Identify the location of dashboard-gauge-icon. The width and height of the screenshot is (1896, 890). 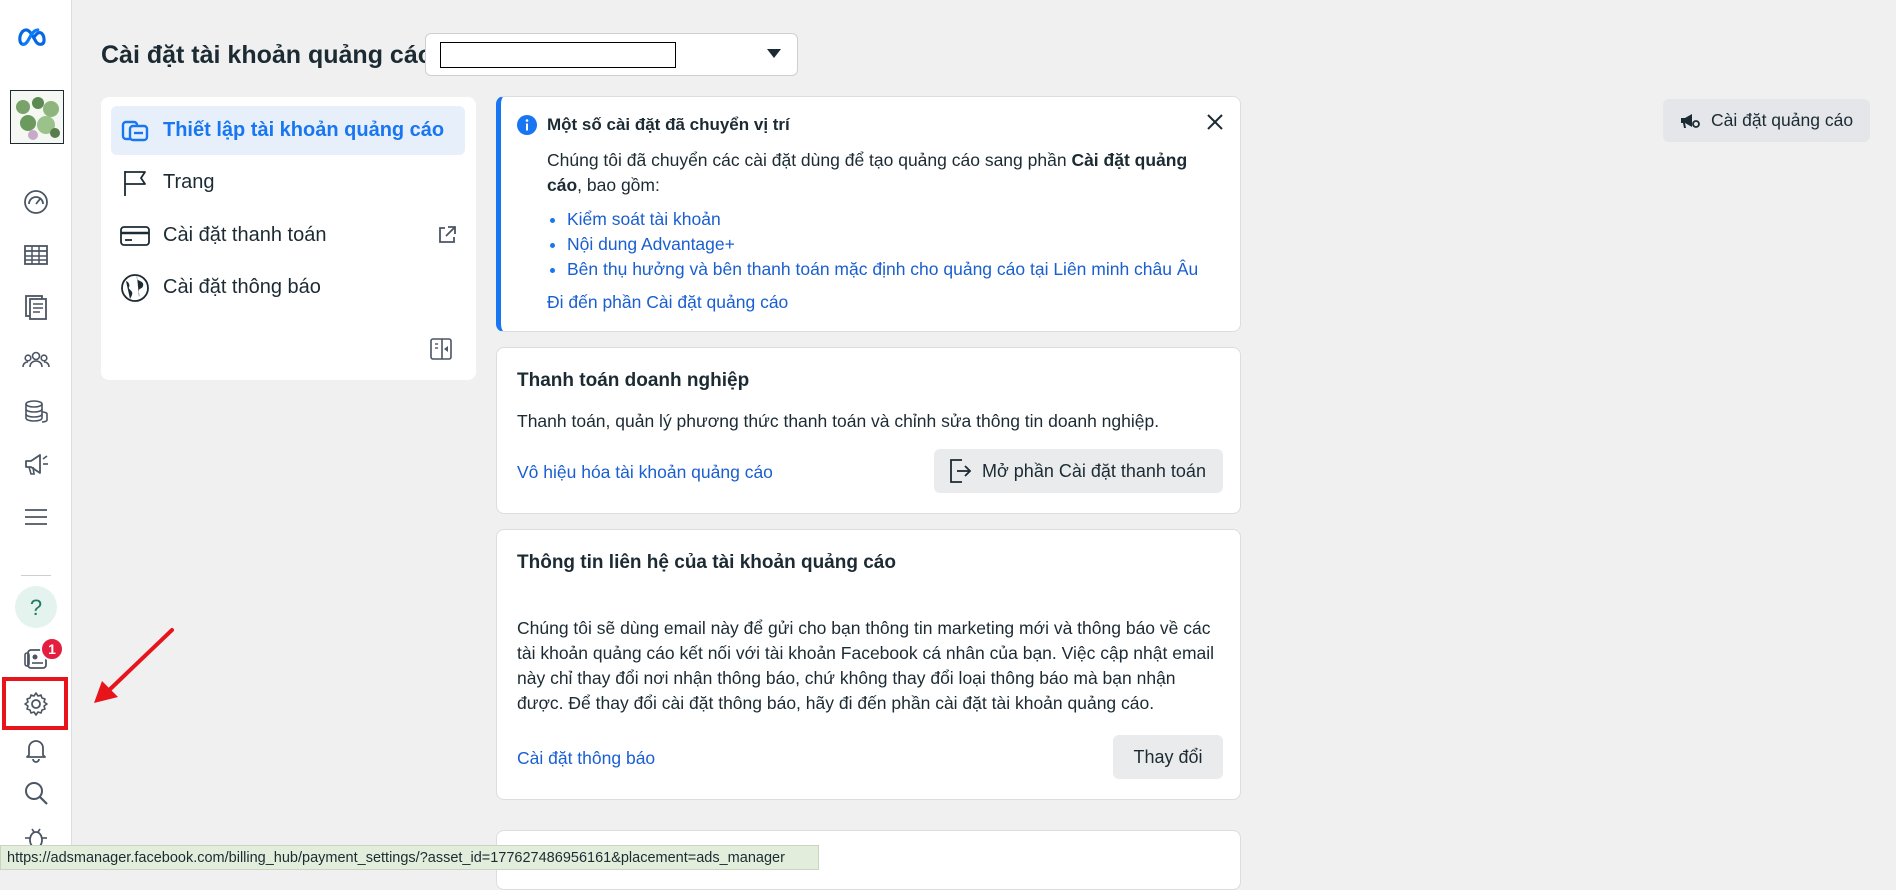
(36, 202).